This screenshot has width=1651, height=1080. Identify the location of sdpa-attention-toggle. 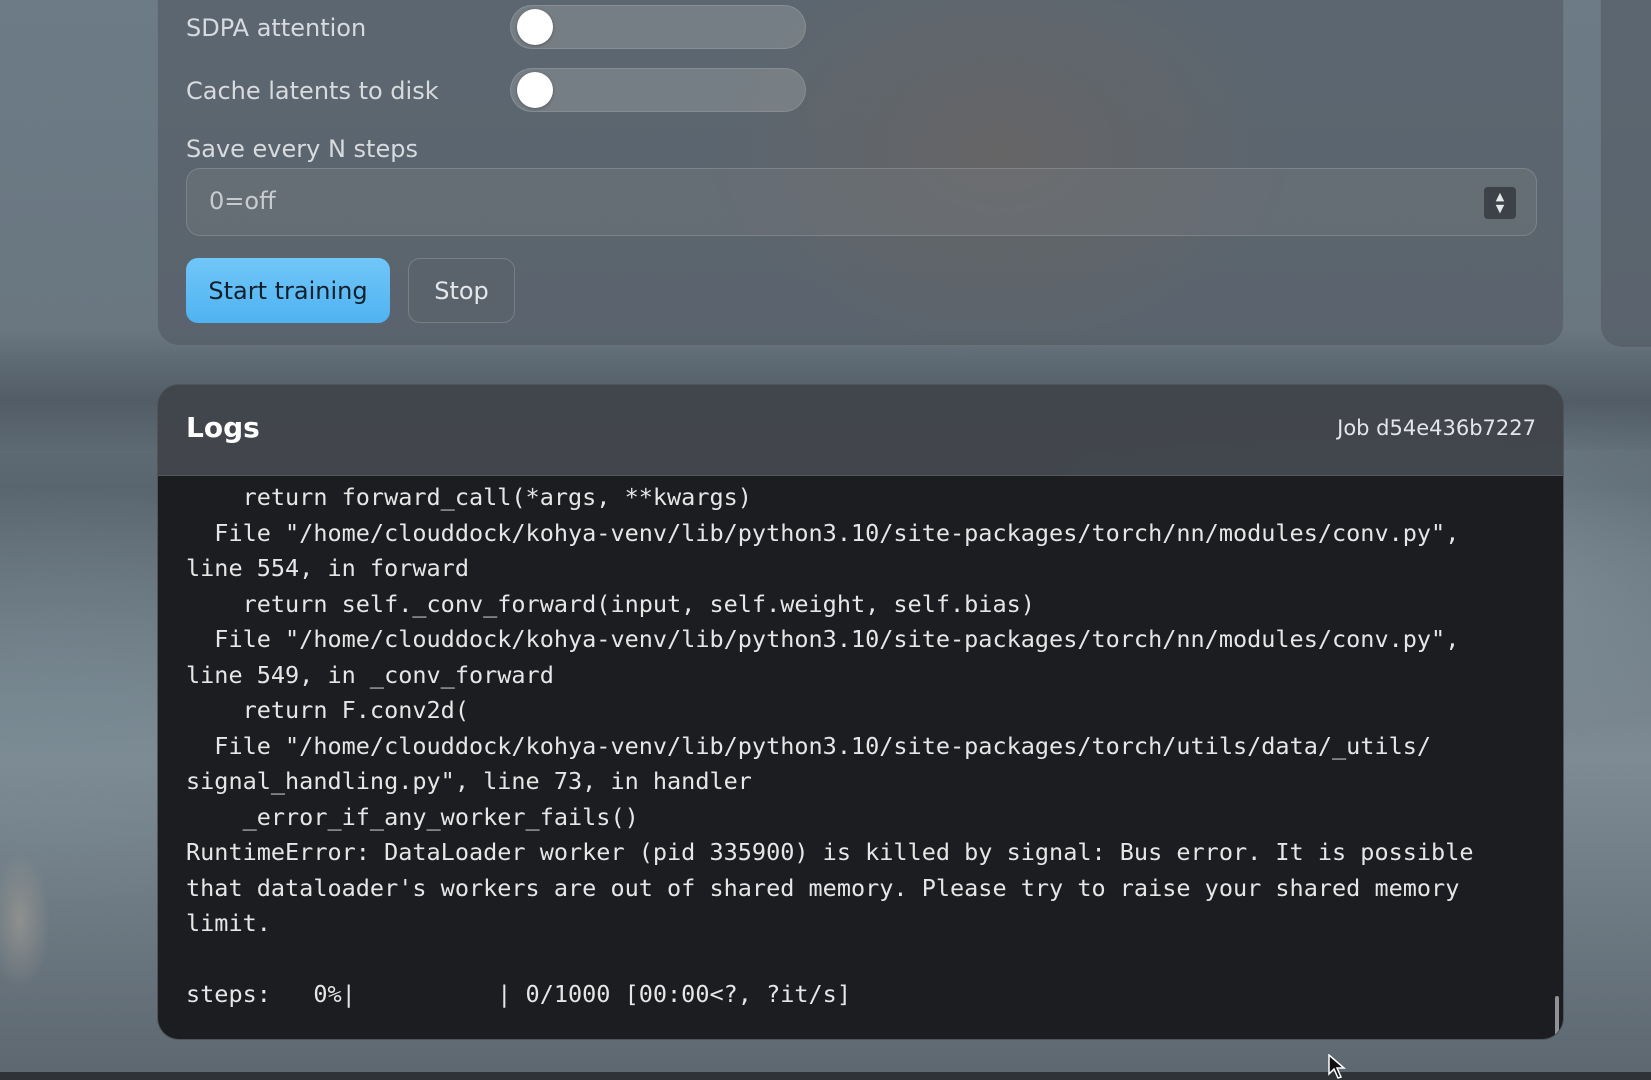
(658, 27).